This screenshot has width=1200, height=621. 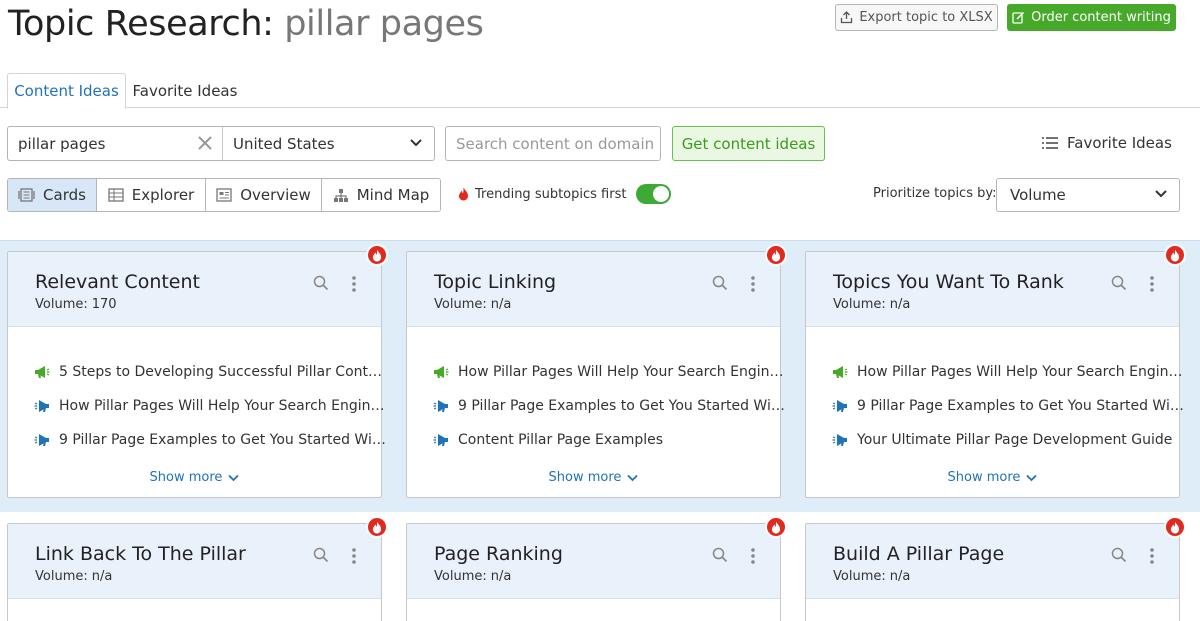 I want to click on clear-icon, so click(x=205, y=143).